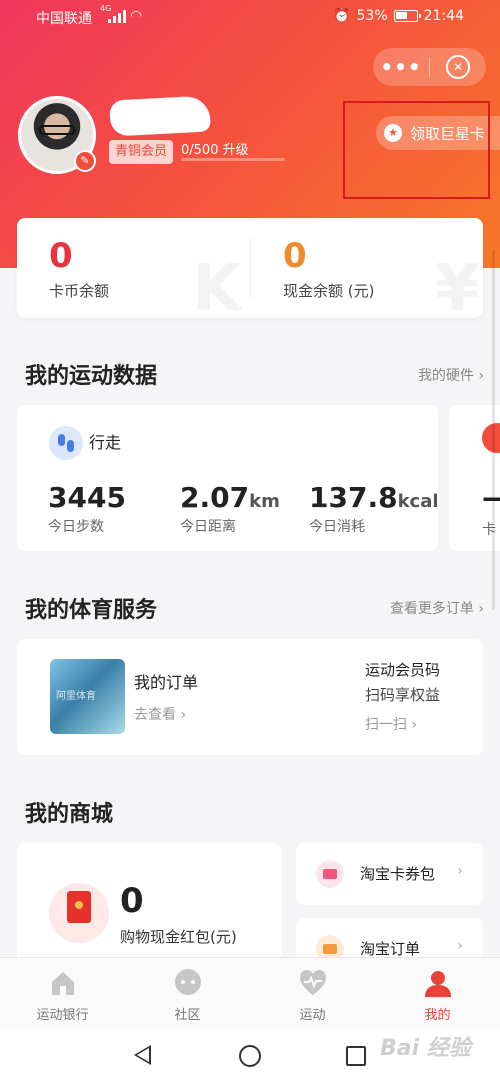 The height and width of the screenshot is (1083, 500). Describe the element at coordinates (149, 908) in the screenshot. I see `cash-redpack-card: 0 购物现金红包(元)` at that location.